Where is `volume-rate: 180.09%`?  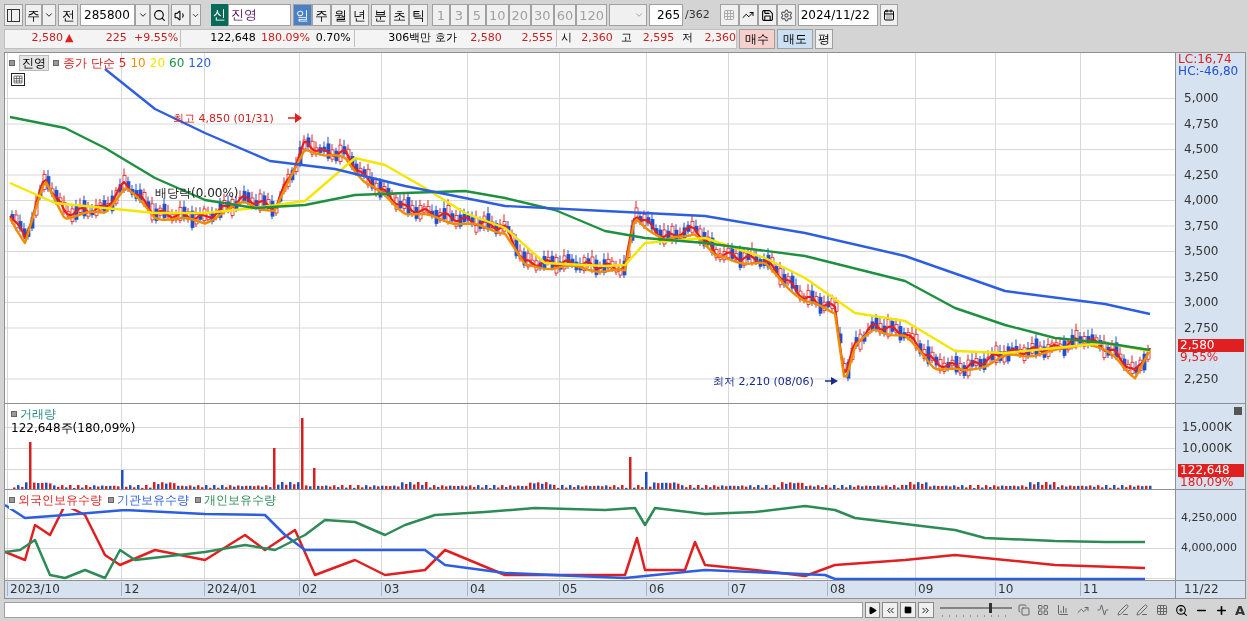
volume-rate: 180.09% is located at coordinates (285, 38).